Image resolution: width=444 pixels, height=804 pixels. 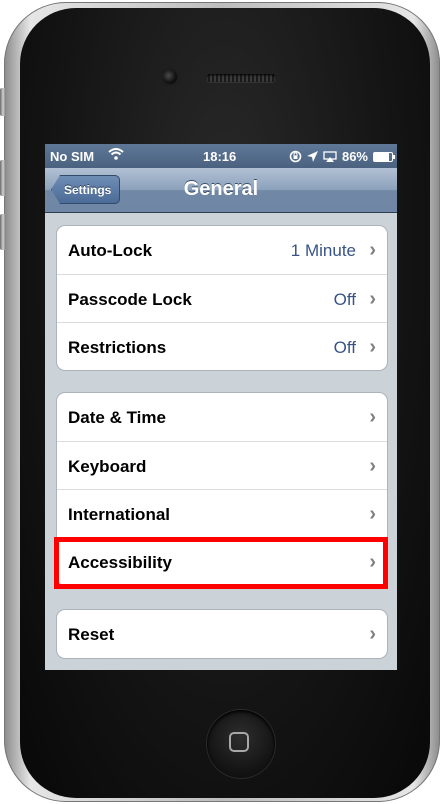 I want to click on row-date-time: Date & Time ›, so click(x=222, y=417).